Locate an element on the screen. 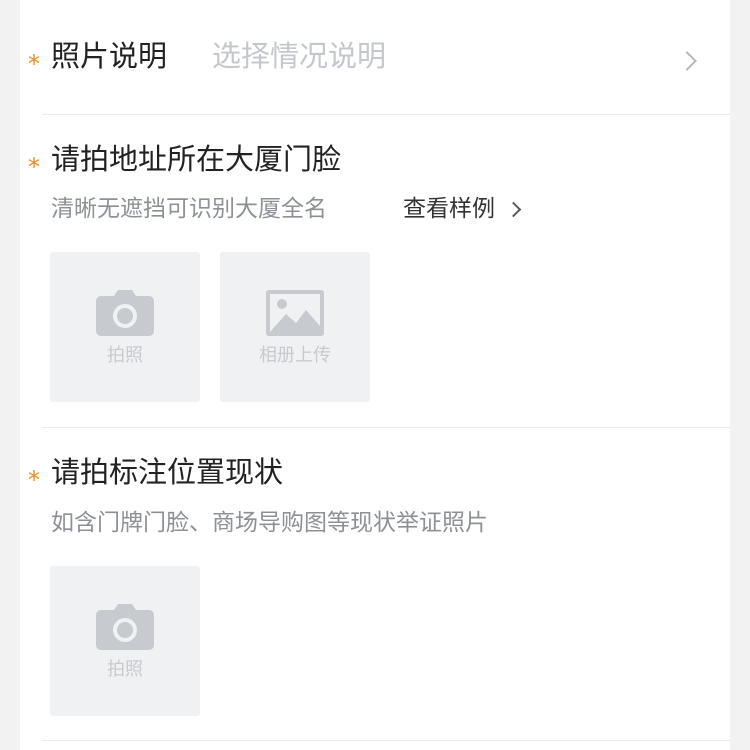  photo-description-row: * 照片说明 选择情况说明 is located at coordinates (375, 57).